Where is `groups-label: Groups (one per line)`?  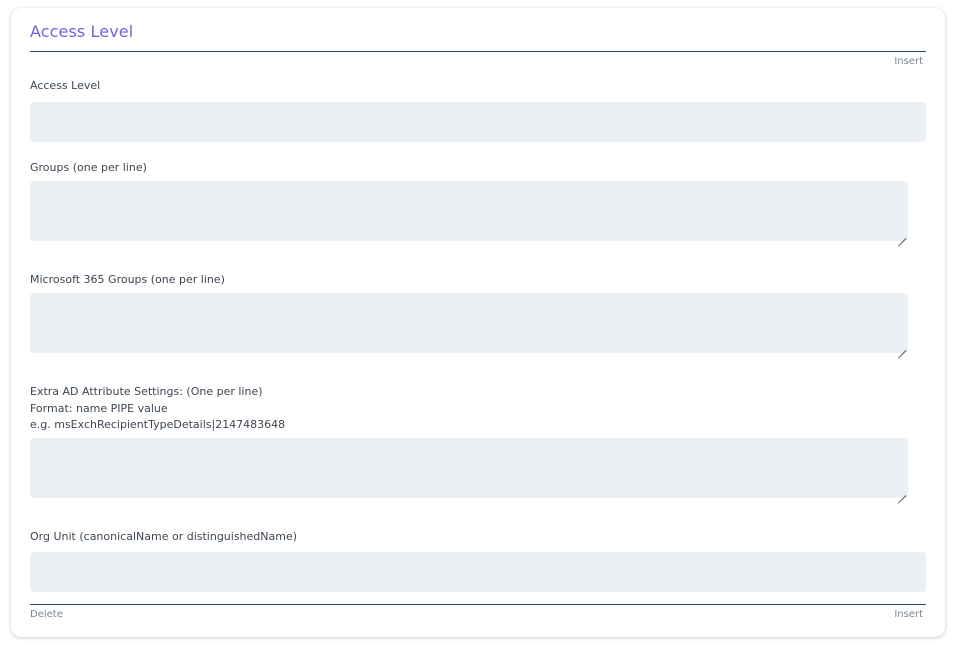 groups-label: Groups (one per line) is located at coordinates (88, 167).